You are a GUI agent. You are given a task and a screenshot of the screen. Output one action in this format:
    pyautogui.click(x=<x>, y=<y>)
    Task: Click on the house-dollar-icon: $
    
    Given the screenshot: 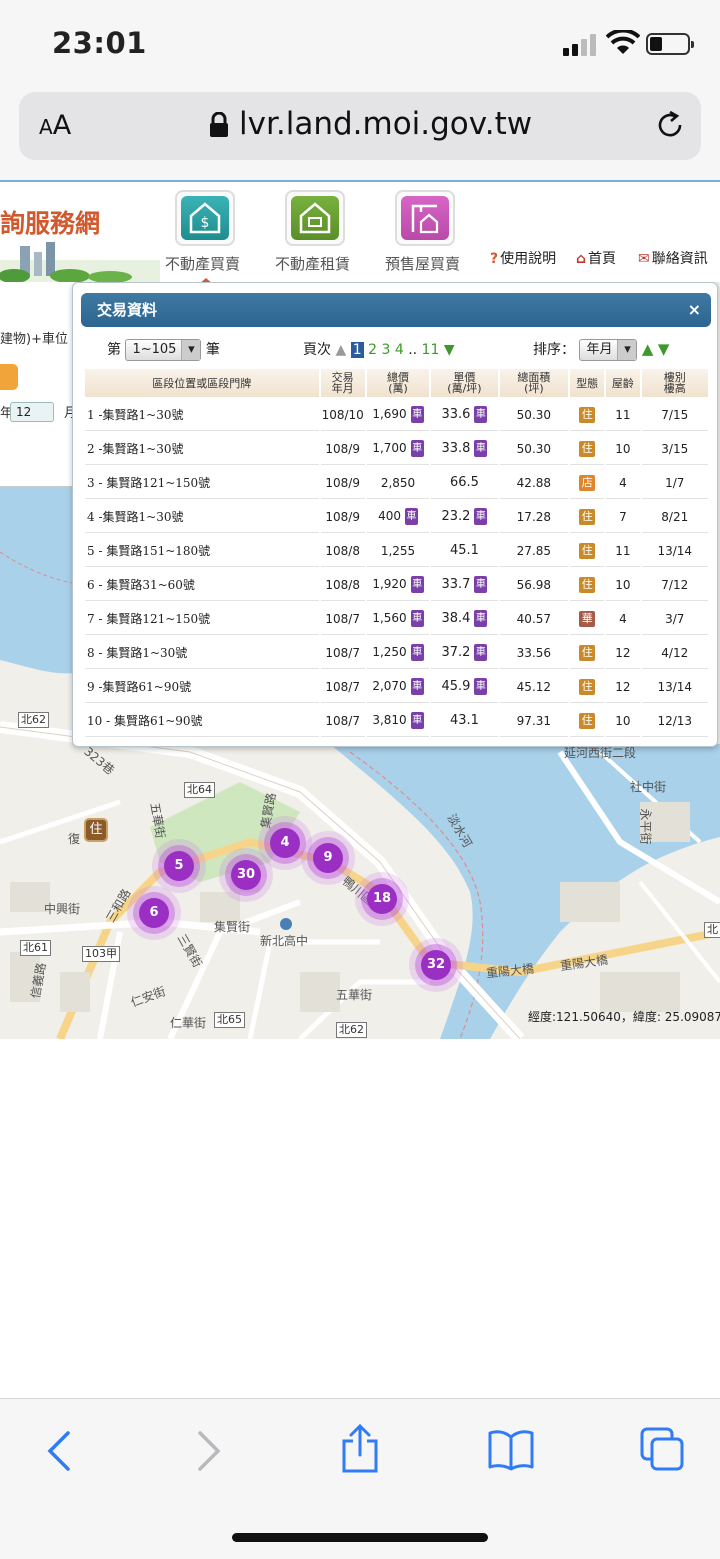 What is the action you would take?
    pyautogui.click(x=205, y=218)
    